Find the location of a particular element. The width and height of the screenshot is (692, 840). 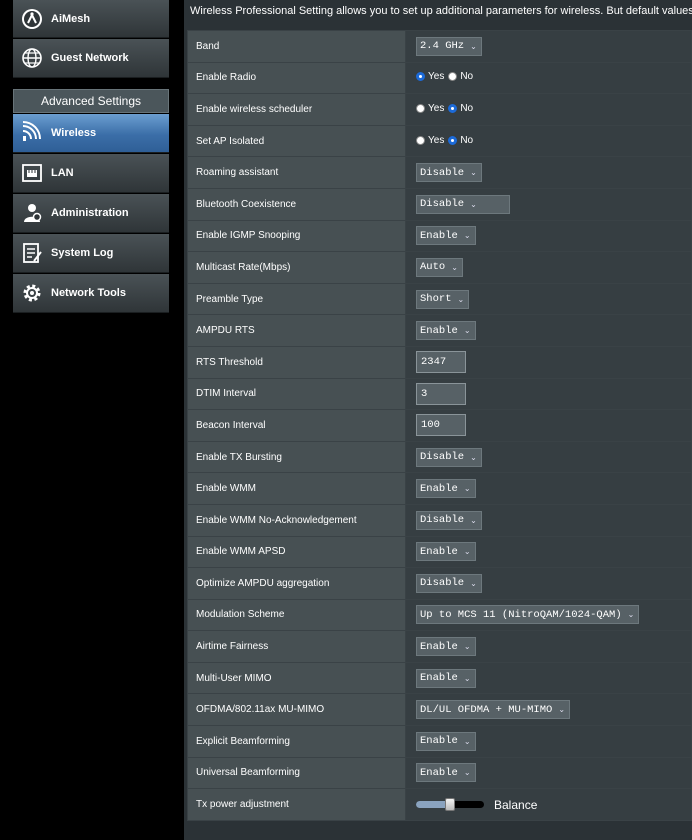

table-row: Explicit Beamforming Enable ⌄ is located at coordinates (439, 741).